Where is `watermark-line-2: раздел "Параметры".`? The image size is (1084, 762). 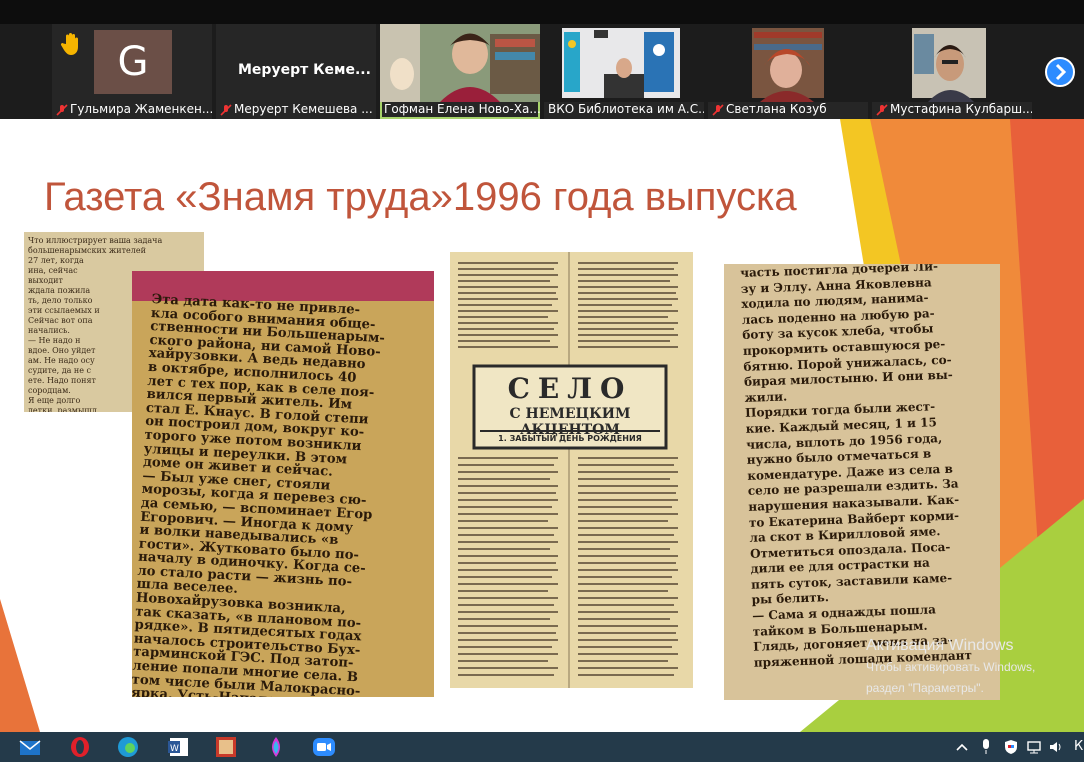 watermark-line-2: раздел "Параметры". is located at coordinates (925, 688).